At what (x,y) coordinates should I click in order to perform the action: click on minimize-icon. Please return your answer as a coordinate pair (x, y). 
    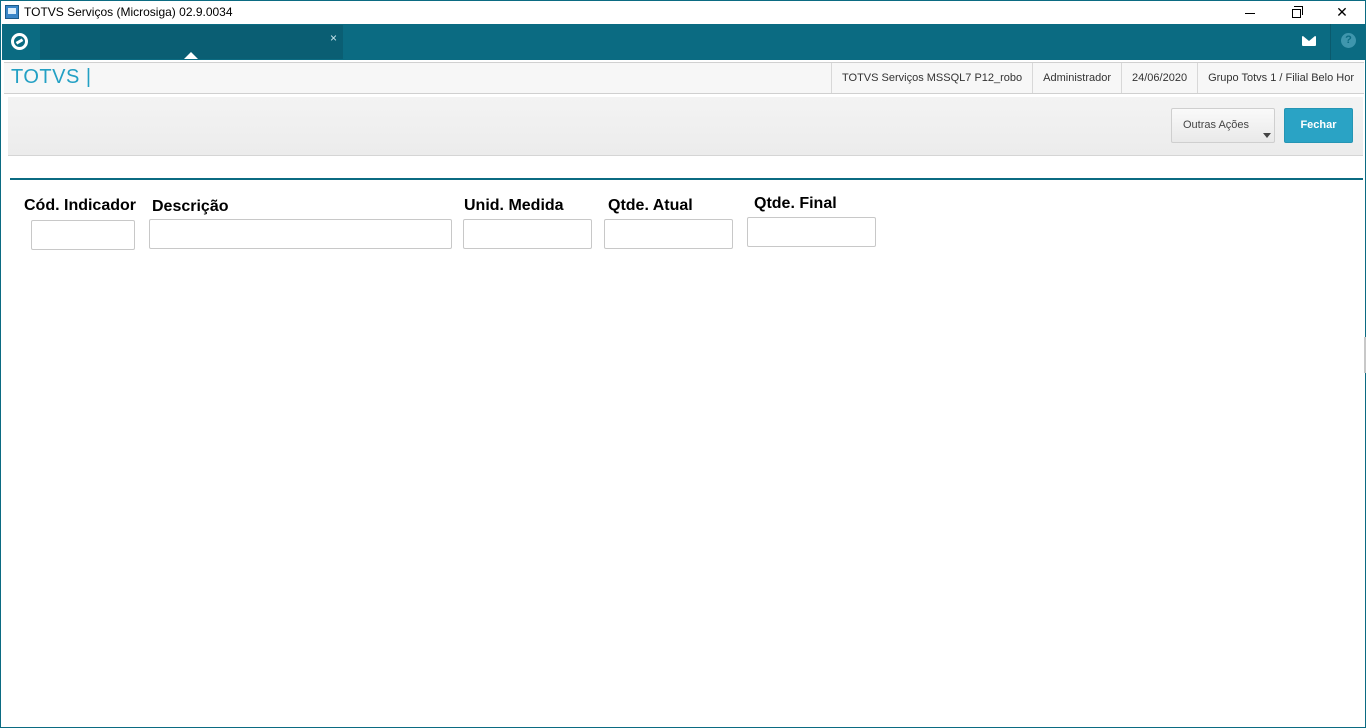
    Looking at the image, I should click on (1250, 13).